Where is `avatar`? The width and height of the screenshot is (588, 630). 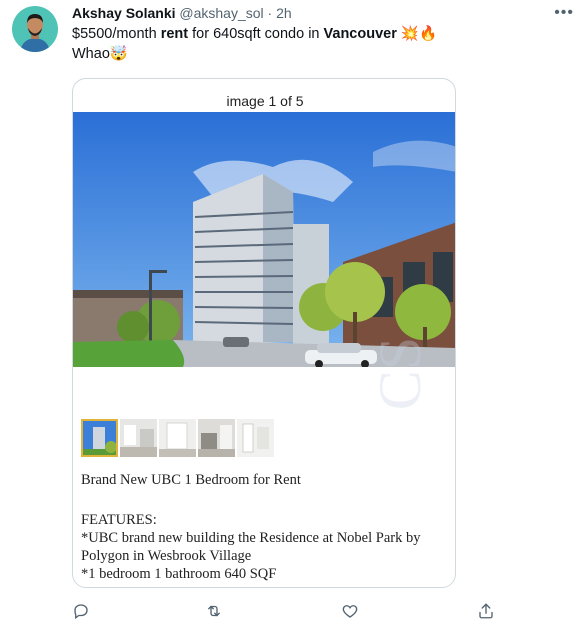 avatar is located at coordinates (35, 29).